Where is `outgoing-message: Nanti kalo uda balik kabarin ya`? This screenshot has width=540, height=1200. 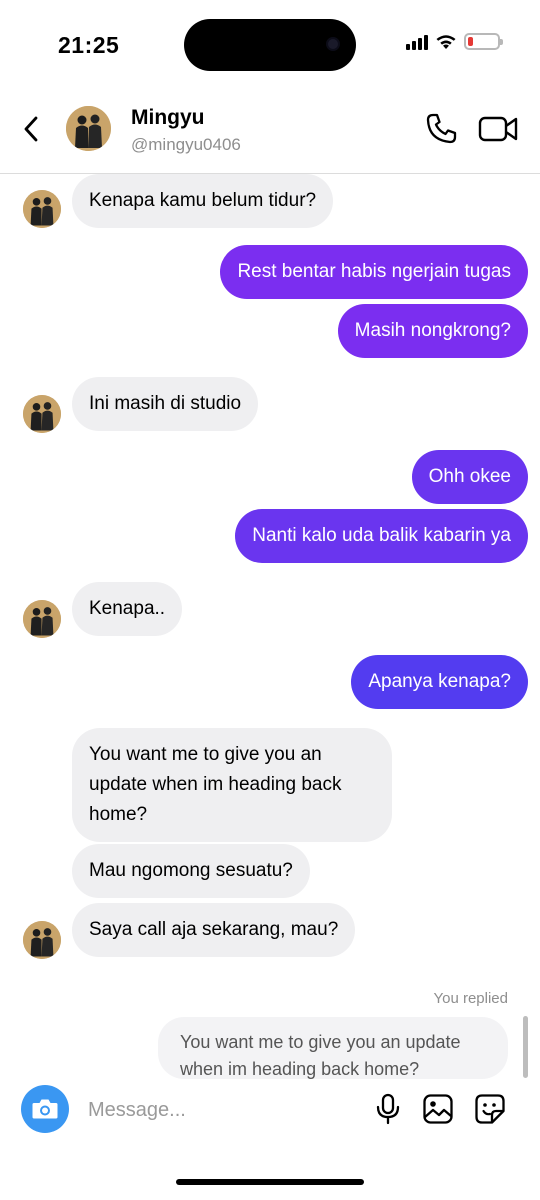
outgoing-message: Nanti kalo uda balik kabarin ya is located at coordinates (381, 536).